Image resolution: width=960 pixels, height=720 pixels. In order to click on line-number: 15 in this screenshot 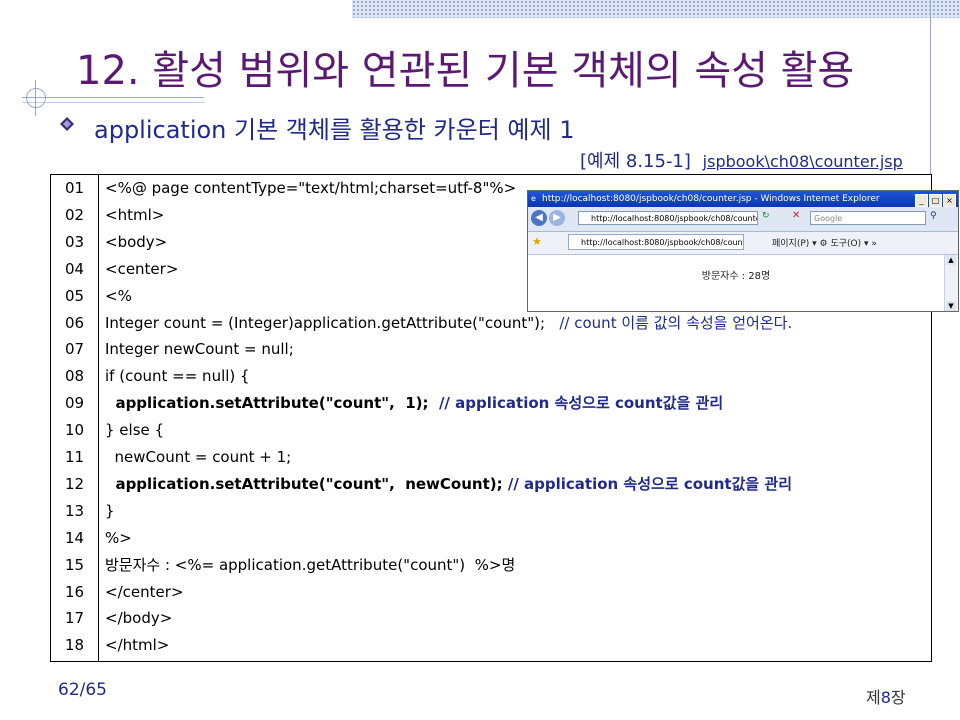, I will do `click(74, 564)`.